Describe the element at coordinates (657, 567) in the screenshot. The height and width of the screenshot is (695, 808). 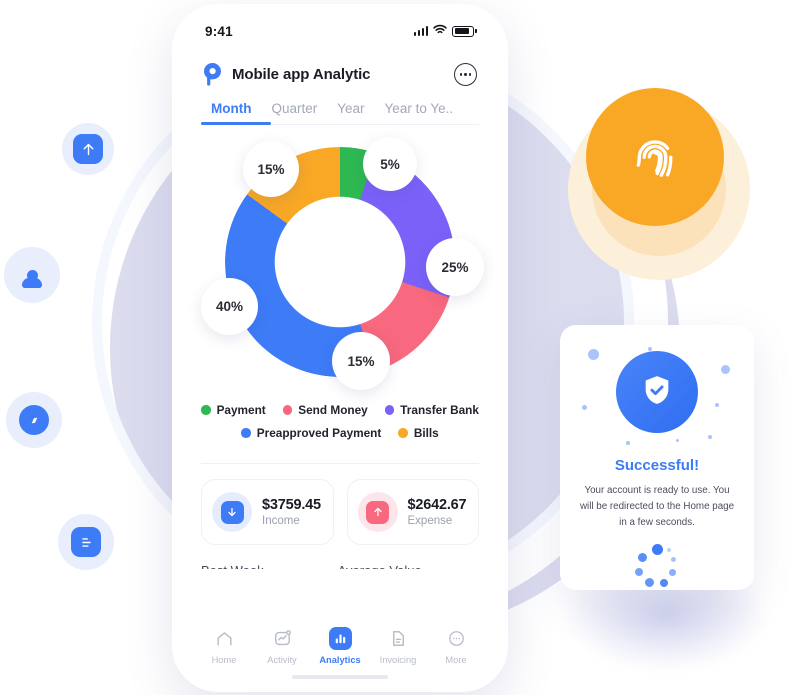
I see `loading-spinner` at that location.